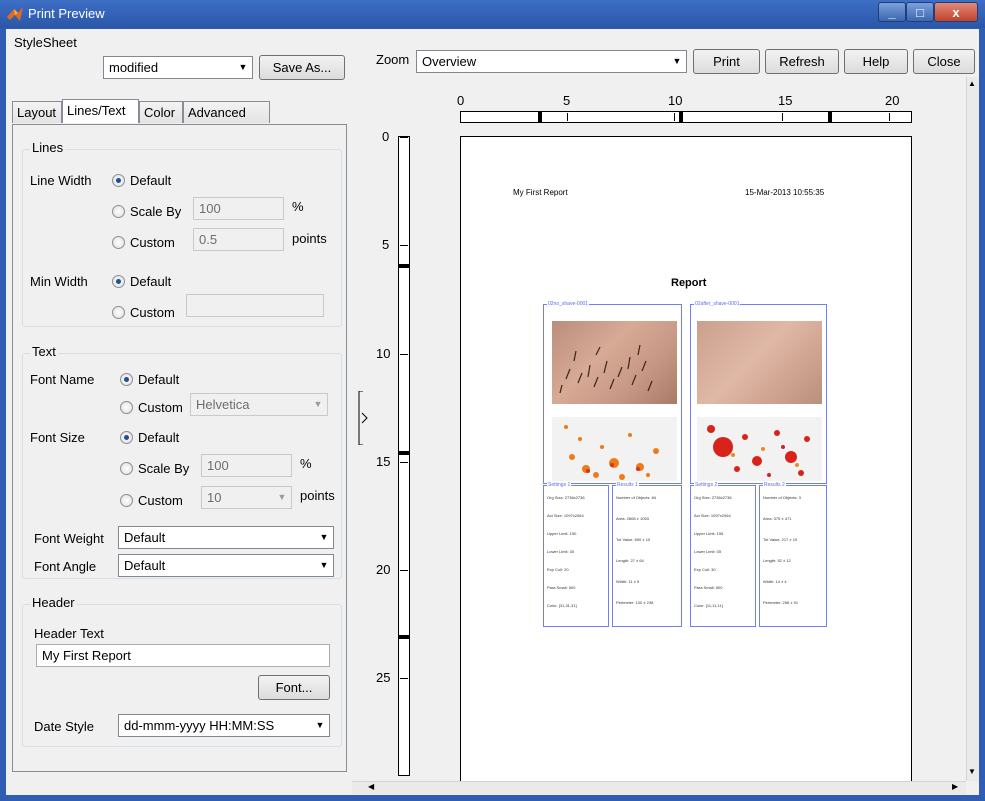 Image resolution: width=985 pixels, height=801 pixels. What do you see at coordinates (160, 407) in the screenshot?
I see `font-name-custom-label: Custom` at bounding box center [160, 407].